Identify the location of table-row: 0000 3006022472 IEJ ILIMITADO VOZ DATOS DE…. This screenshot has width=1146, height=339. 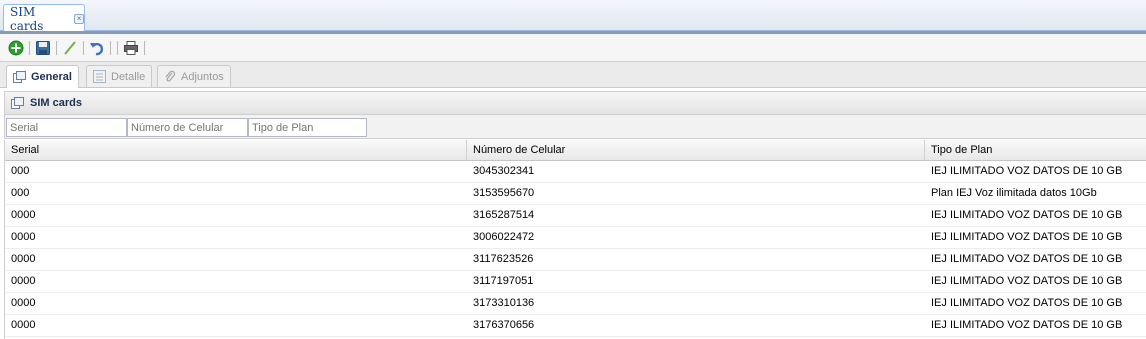
(575, 238).